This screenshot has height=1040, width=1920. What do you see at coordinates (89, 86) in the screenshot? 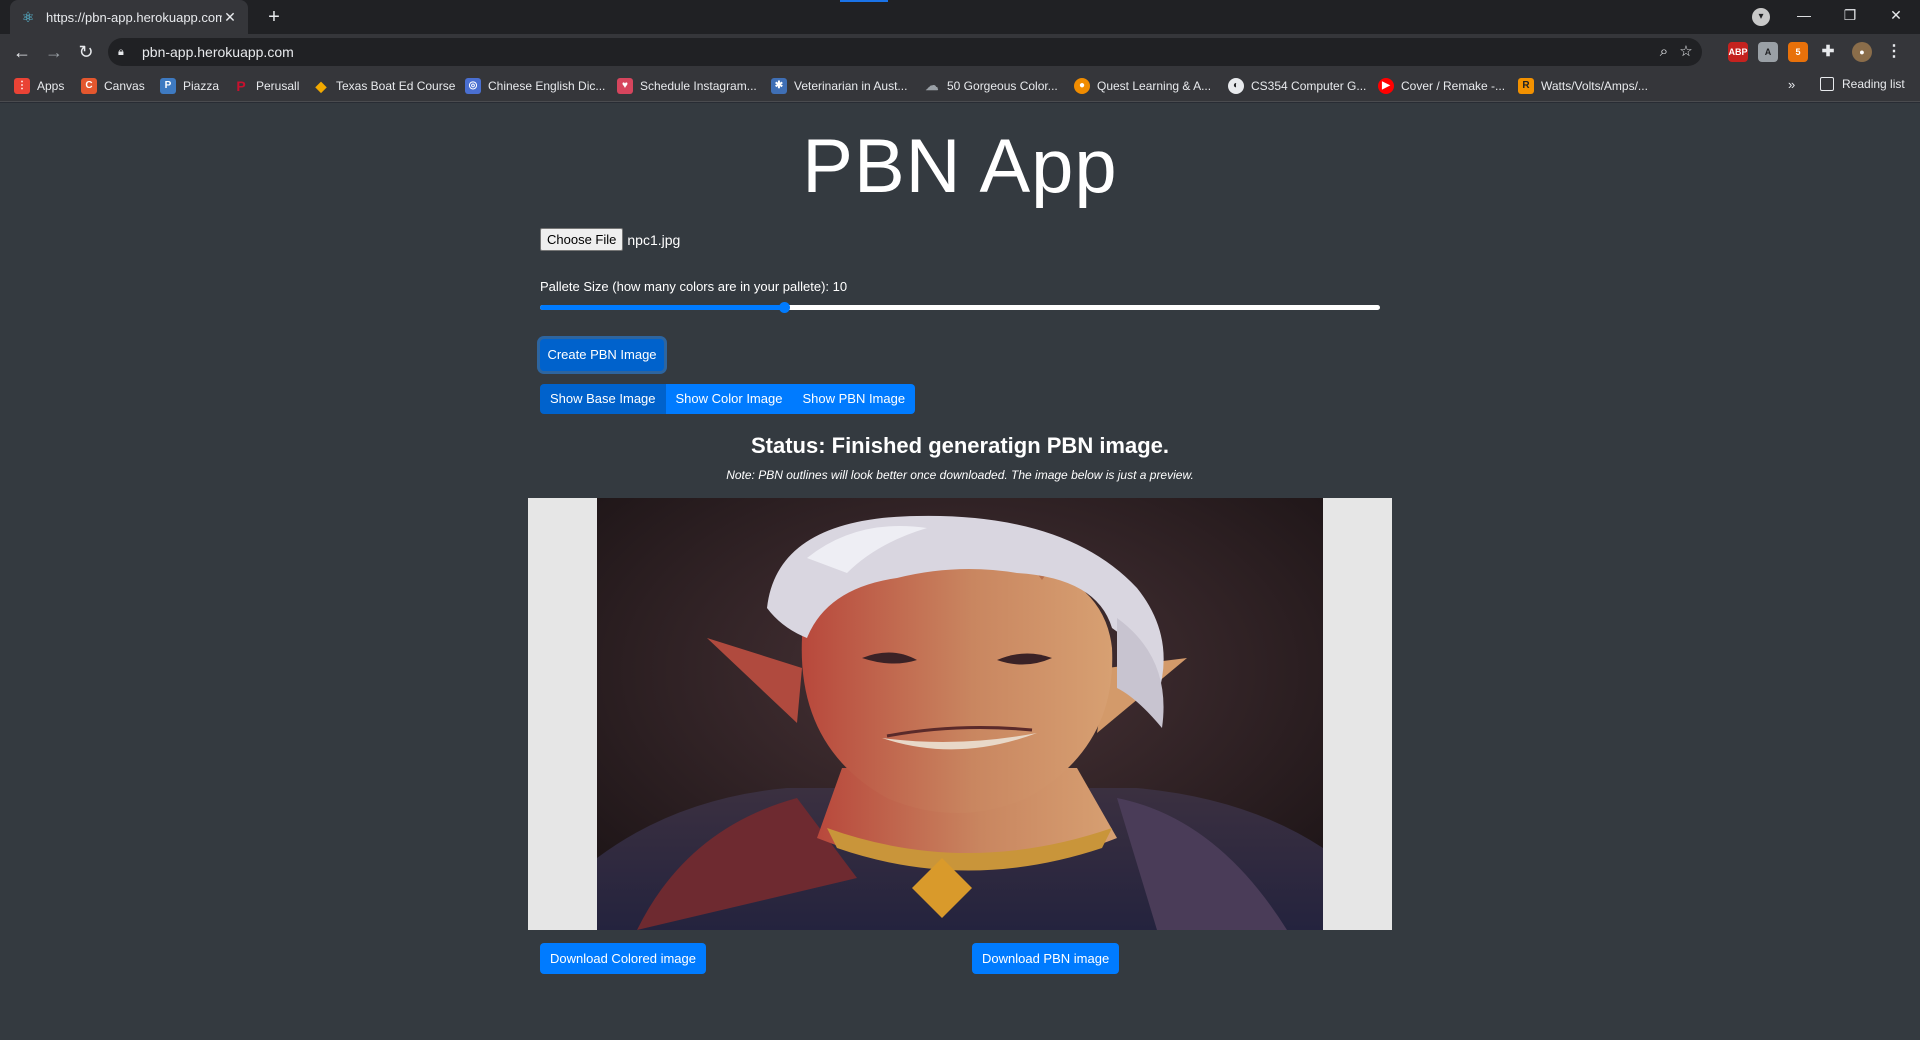
I see `canvas-icon: C` at bounding box center [89, 86].